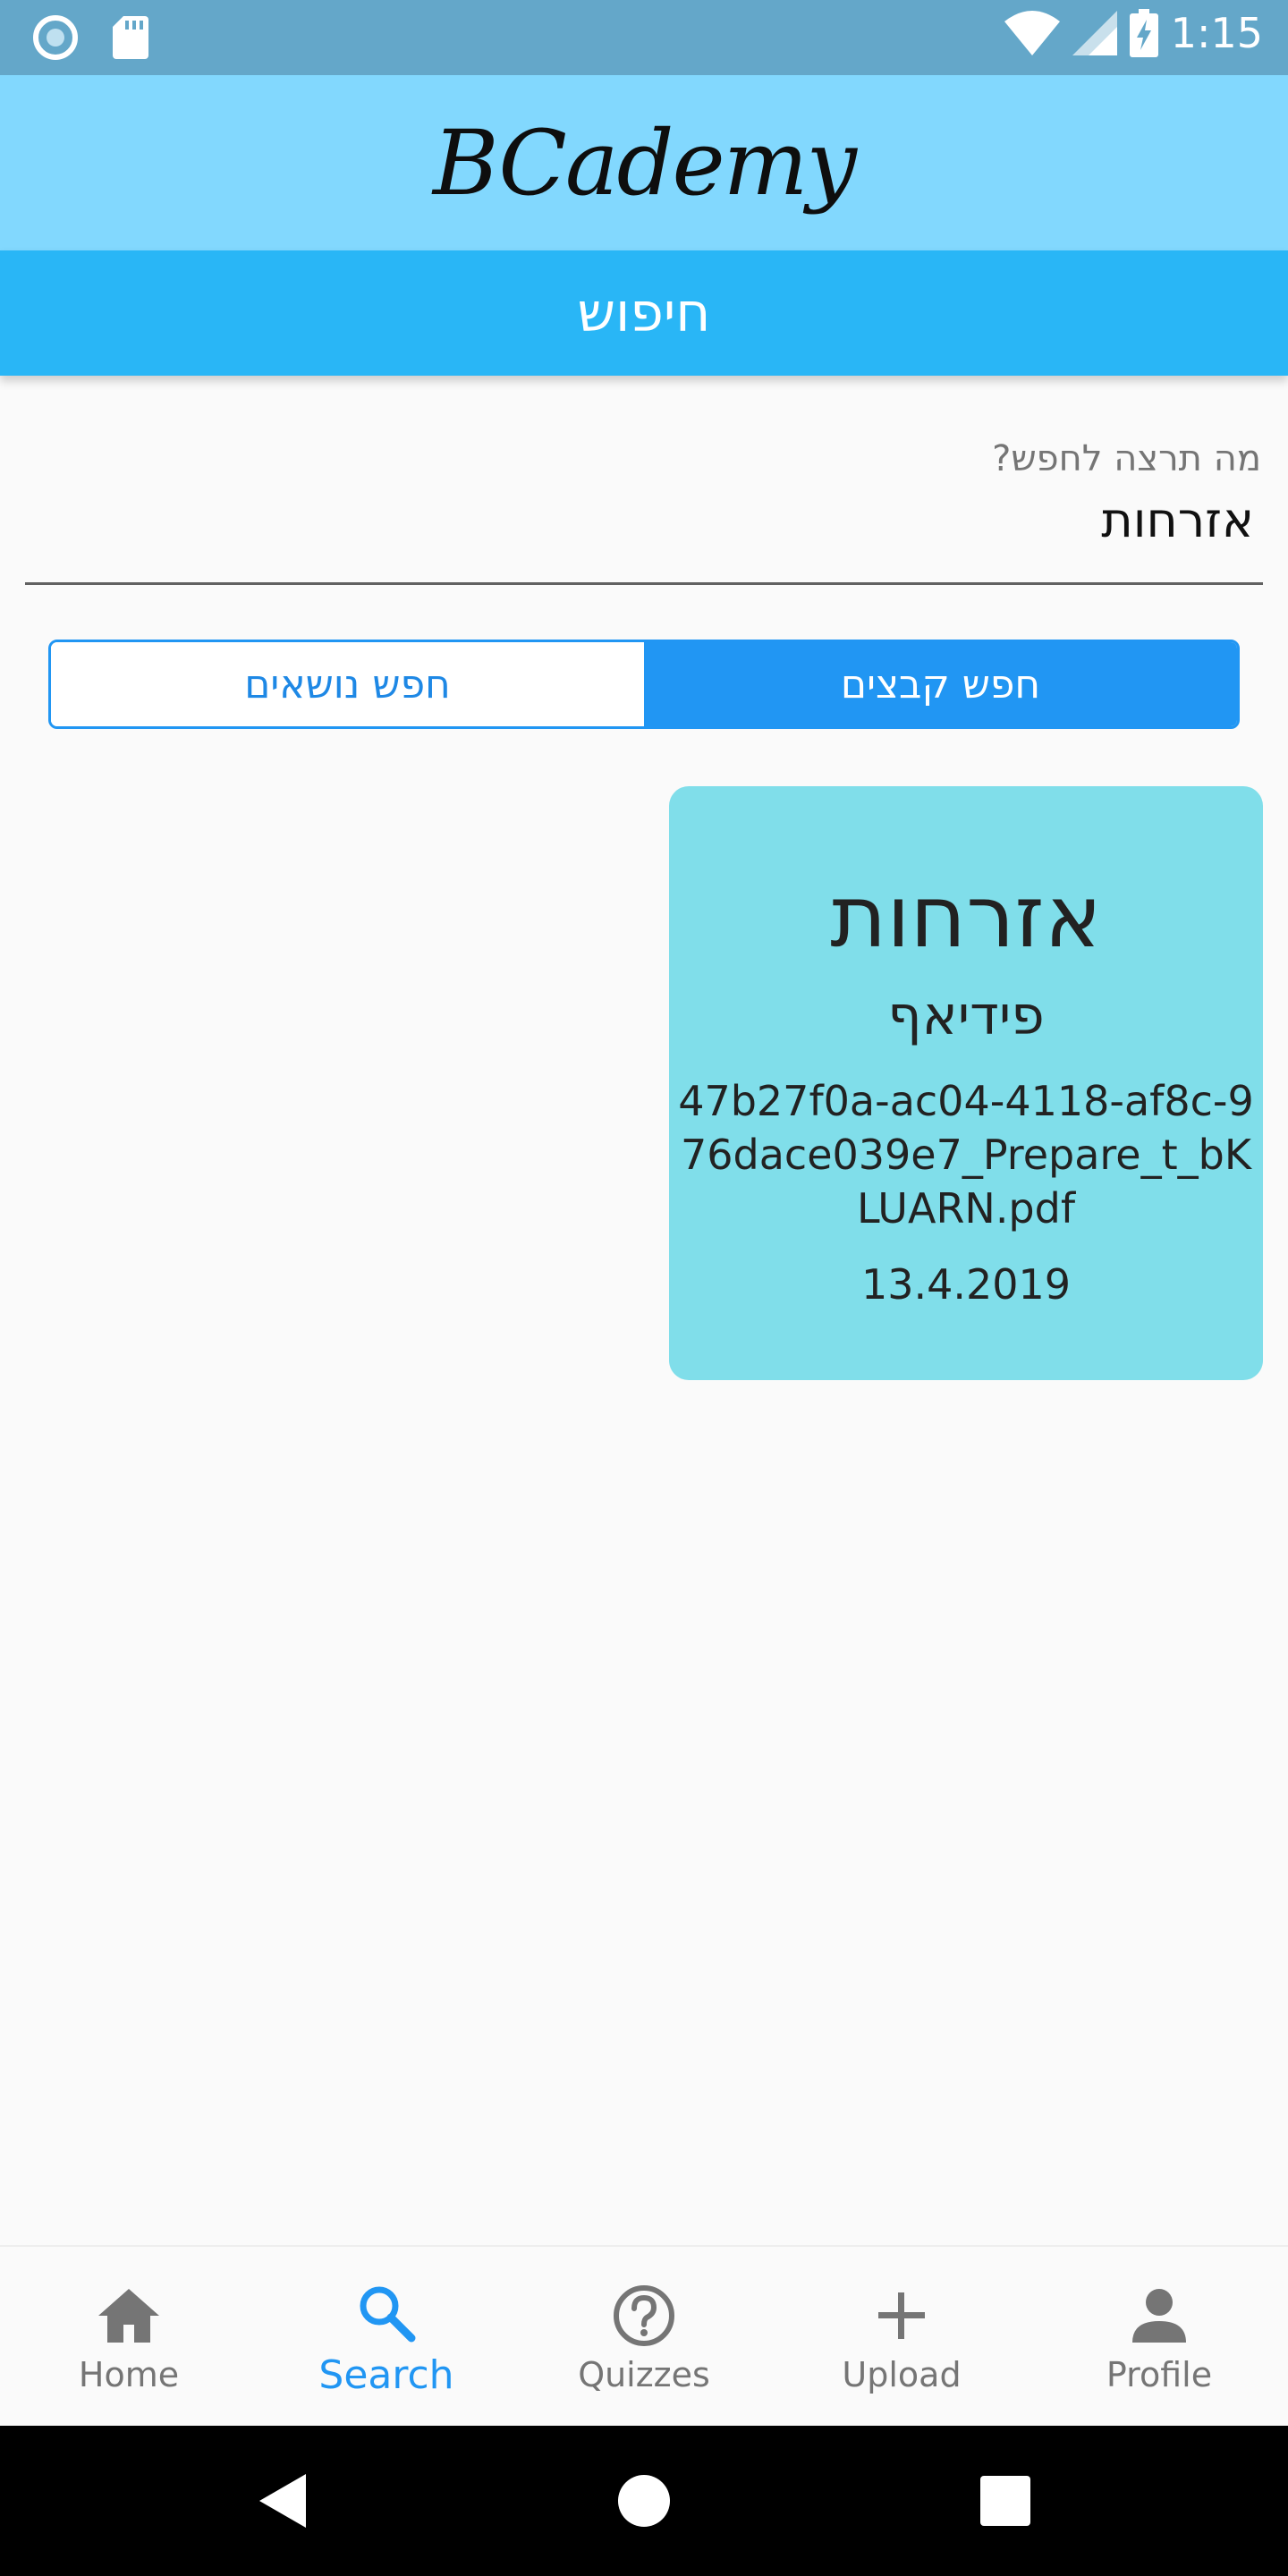  I want to click on recents-icon, so click(1005, 2501).